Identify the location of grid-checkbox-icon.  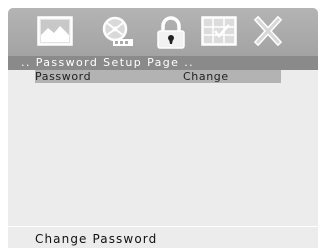
(219, 31).